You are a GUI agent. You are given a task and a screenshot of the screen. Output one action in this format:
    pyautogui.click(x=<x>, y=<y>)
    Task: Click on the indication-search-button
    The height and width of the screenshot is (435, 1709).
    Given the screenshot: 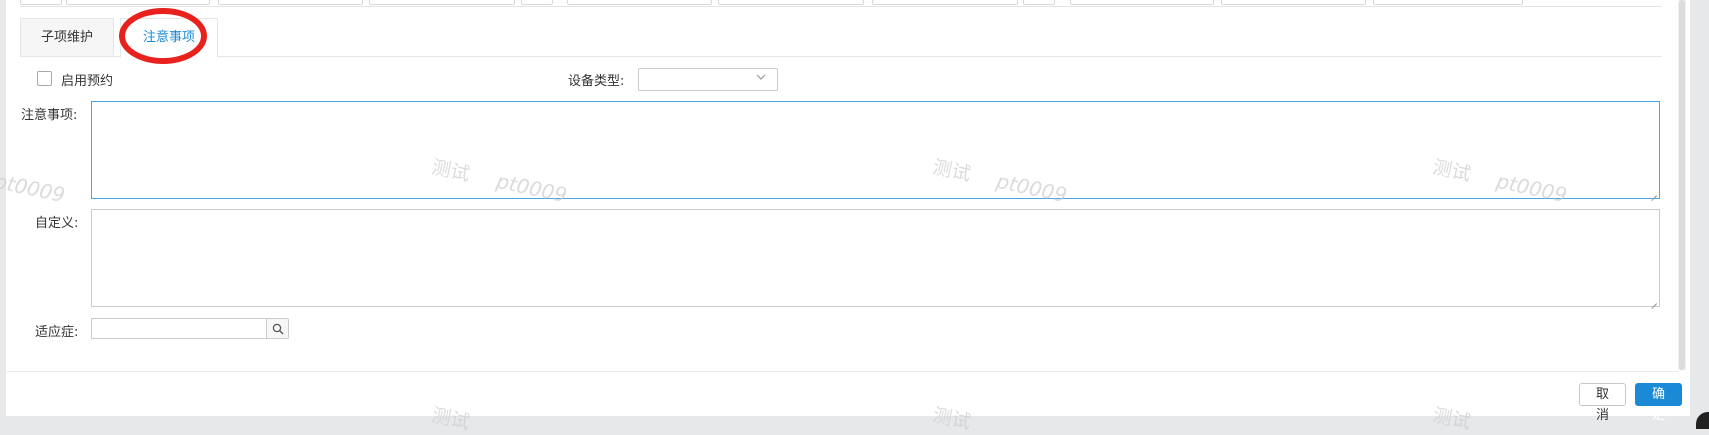 What is the action you would take?
    pyautogui.click(x=277, y=328)
    